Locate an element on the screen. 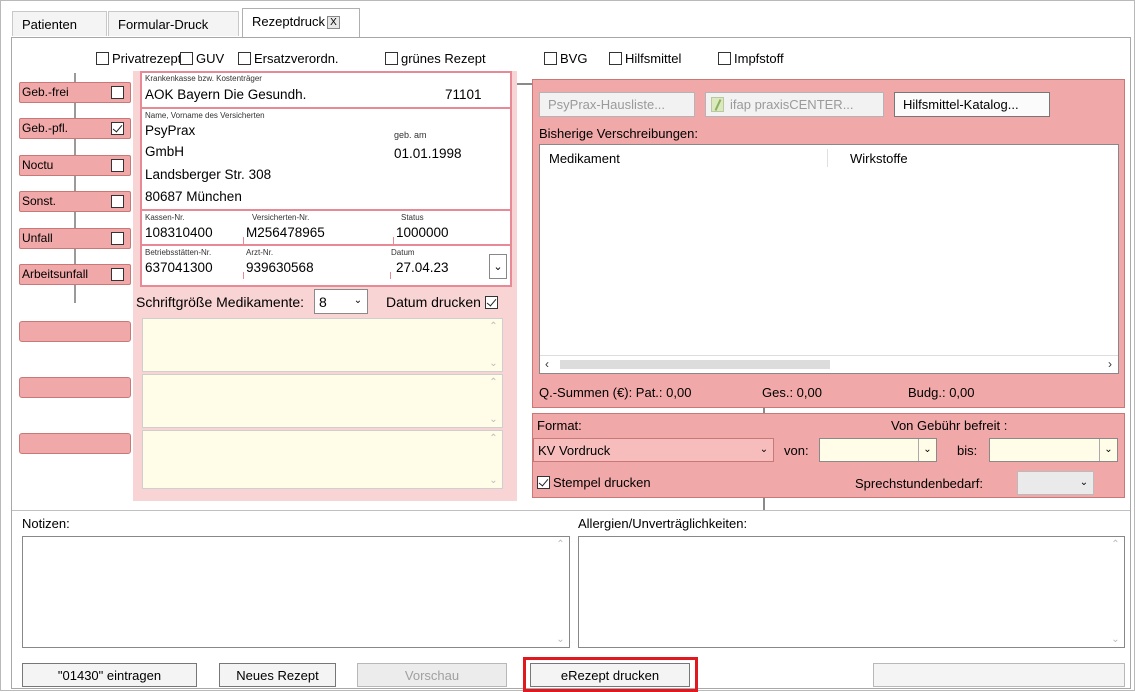  notizen-input: ⌃ ⌄ is located at coordinates (296, 592).